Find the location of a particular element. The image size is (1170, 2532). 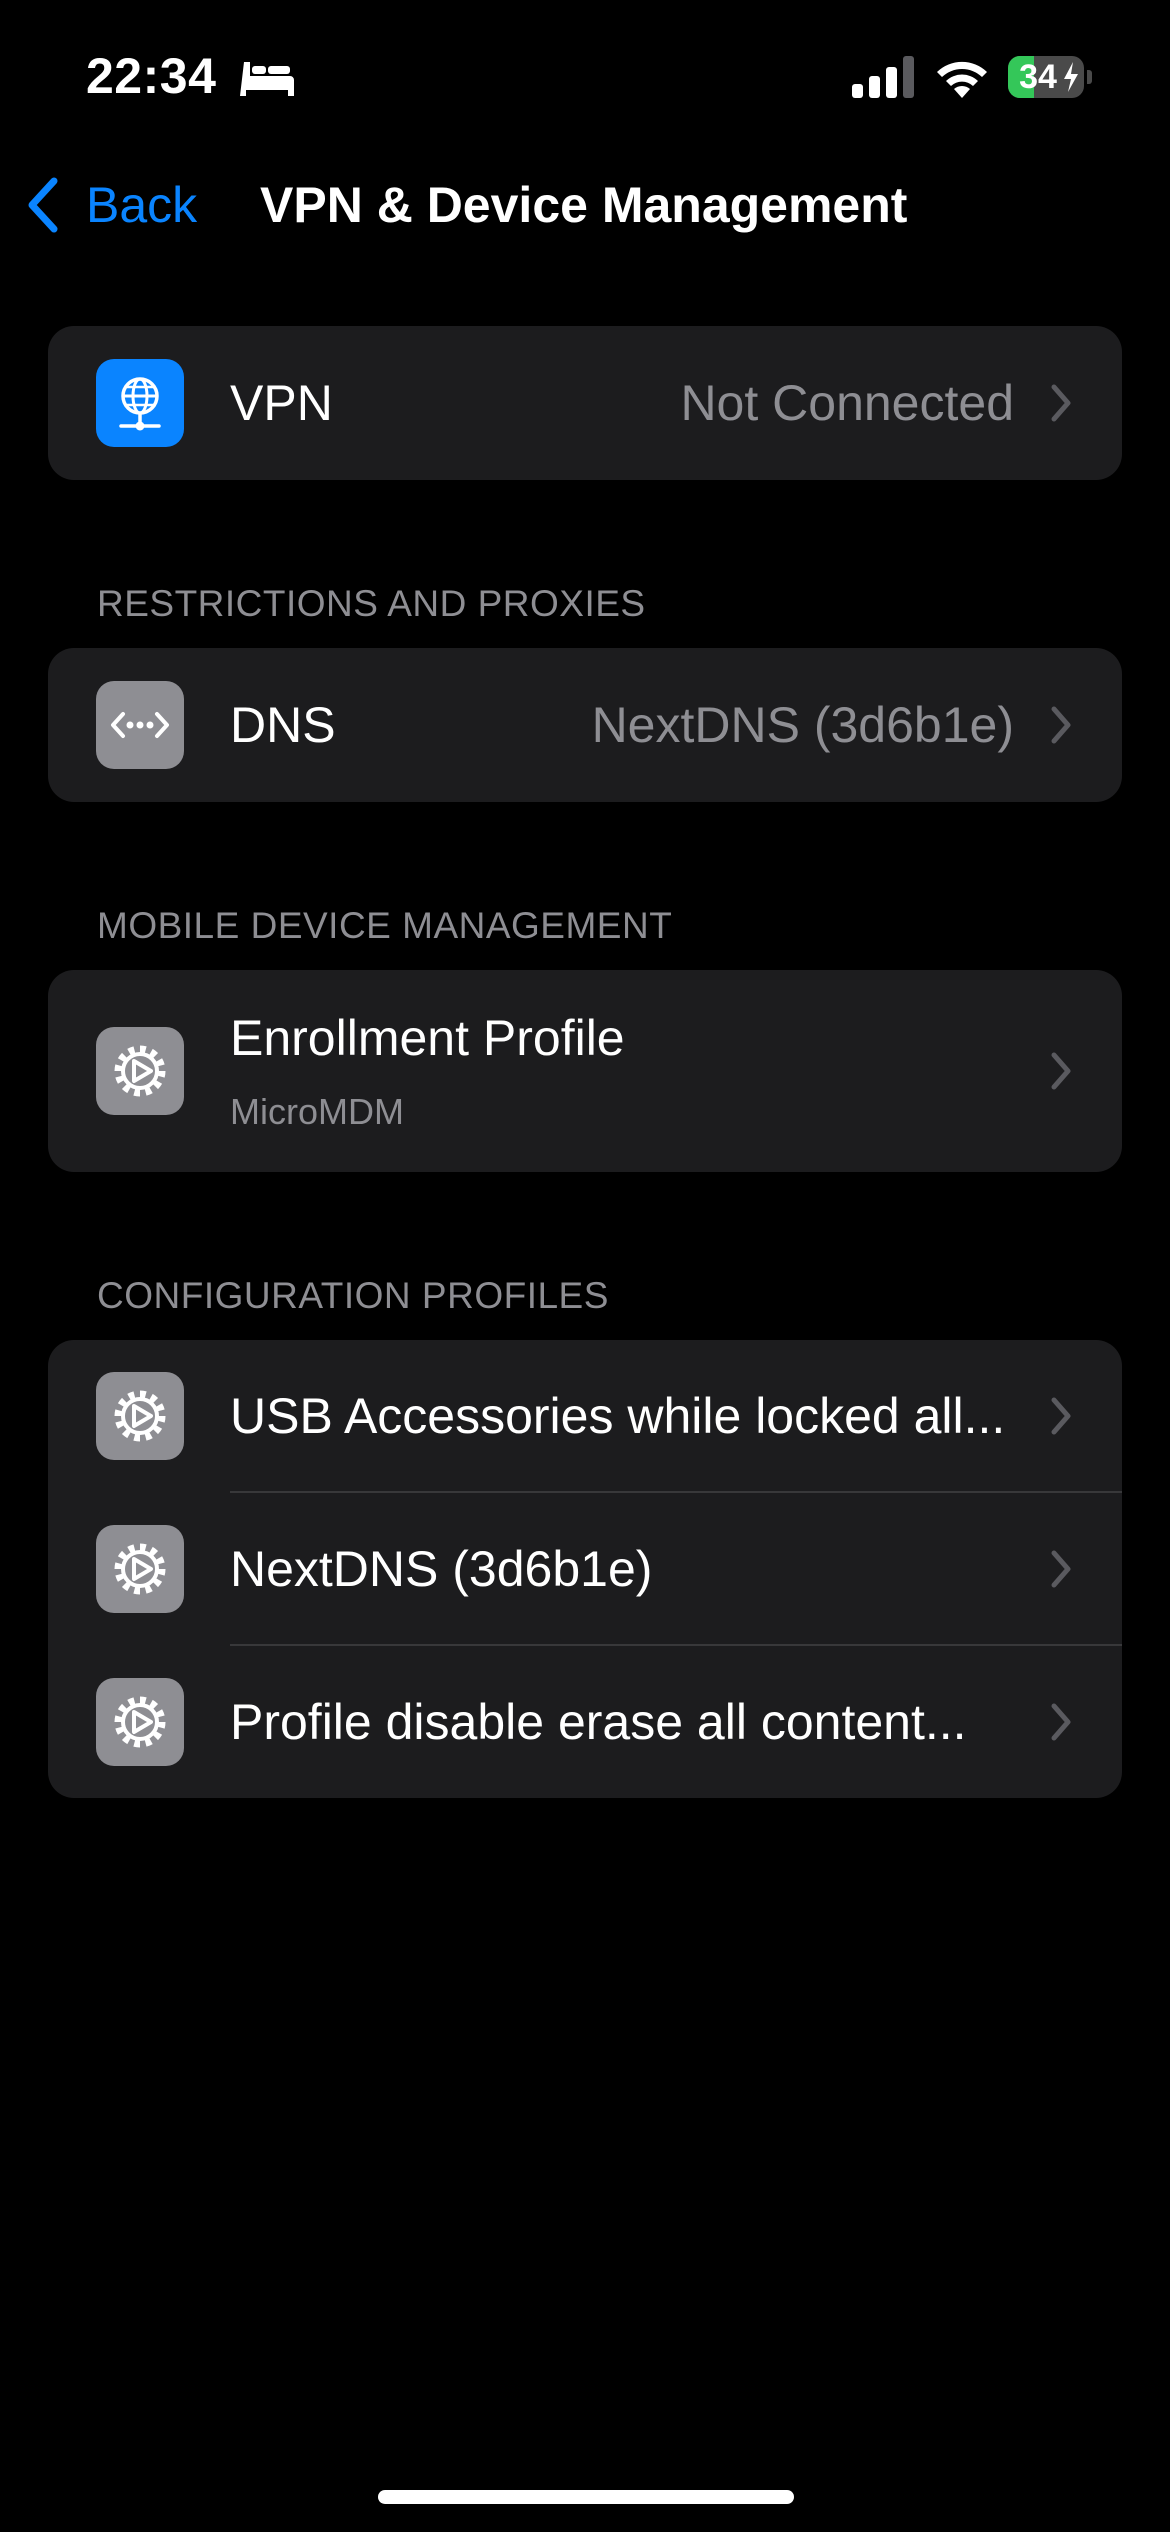

section-header-restrictions: RESTRICTIONS AND PROXIES is located at coordinates (371, 603).